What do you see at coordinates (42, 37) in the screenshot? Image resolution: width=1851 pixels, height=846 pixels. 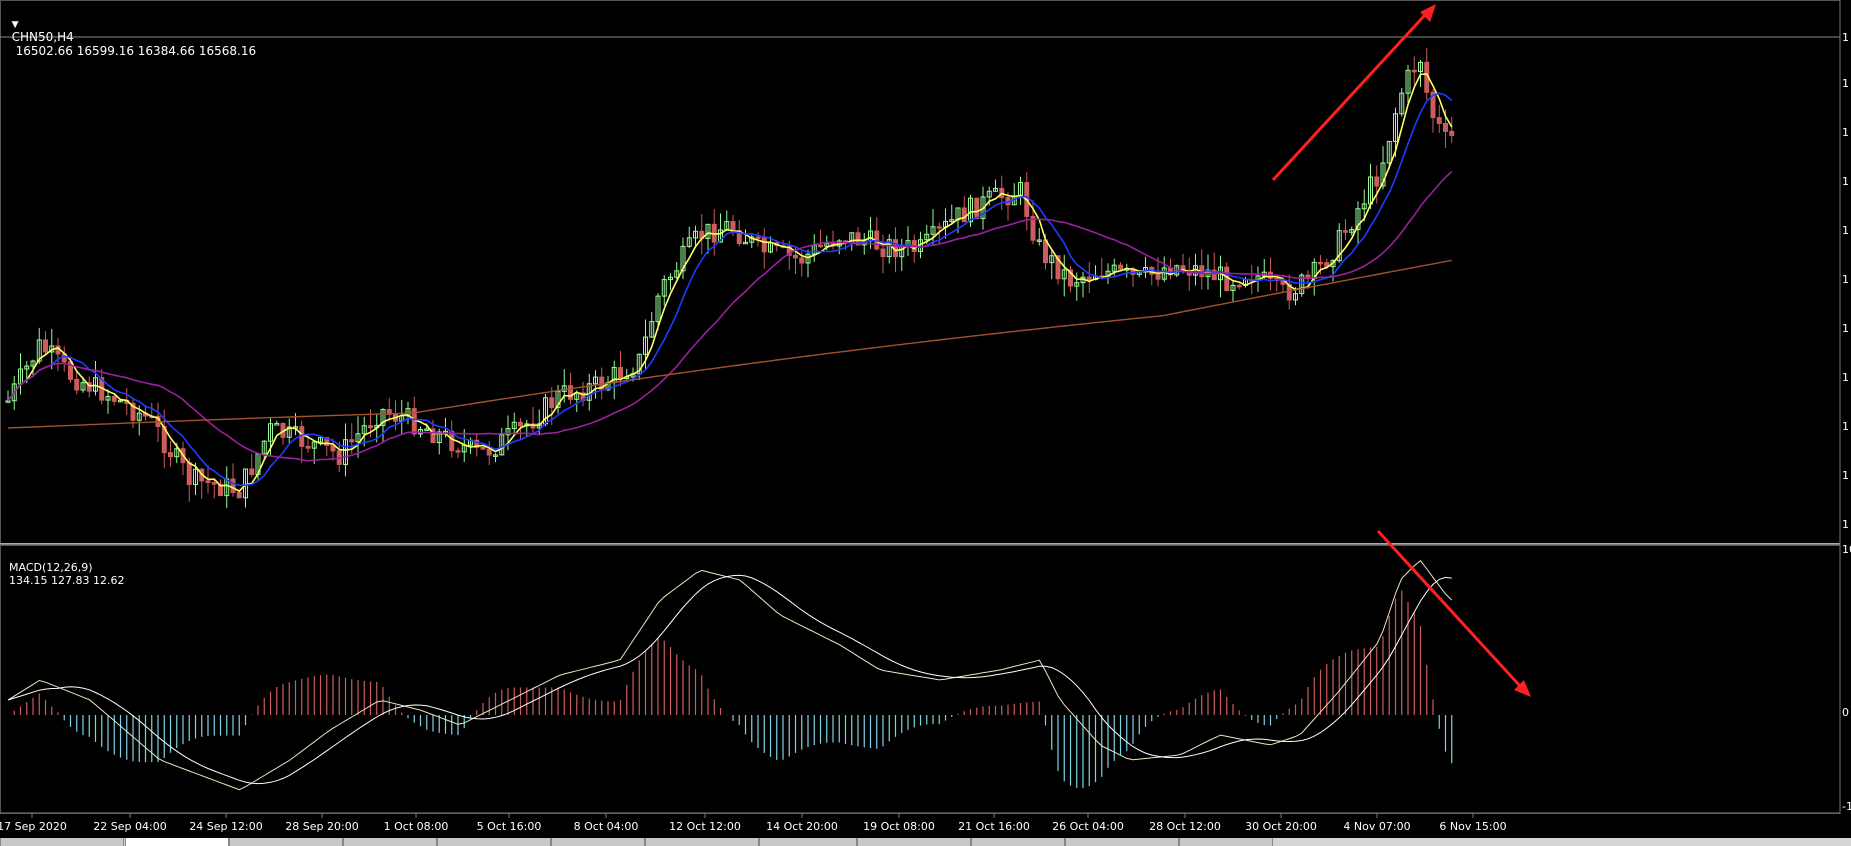 I see `symbol-label: CHN50,H4` at bounding box center [42, 37].